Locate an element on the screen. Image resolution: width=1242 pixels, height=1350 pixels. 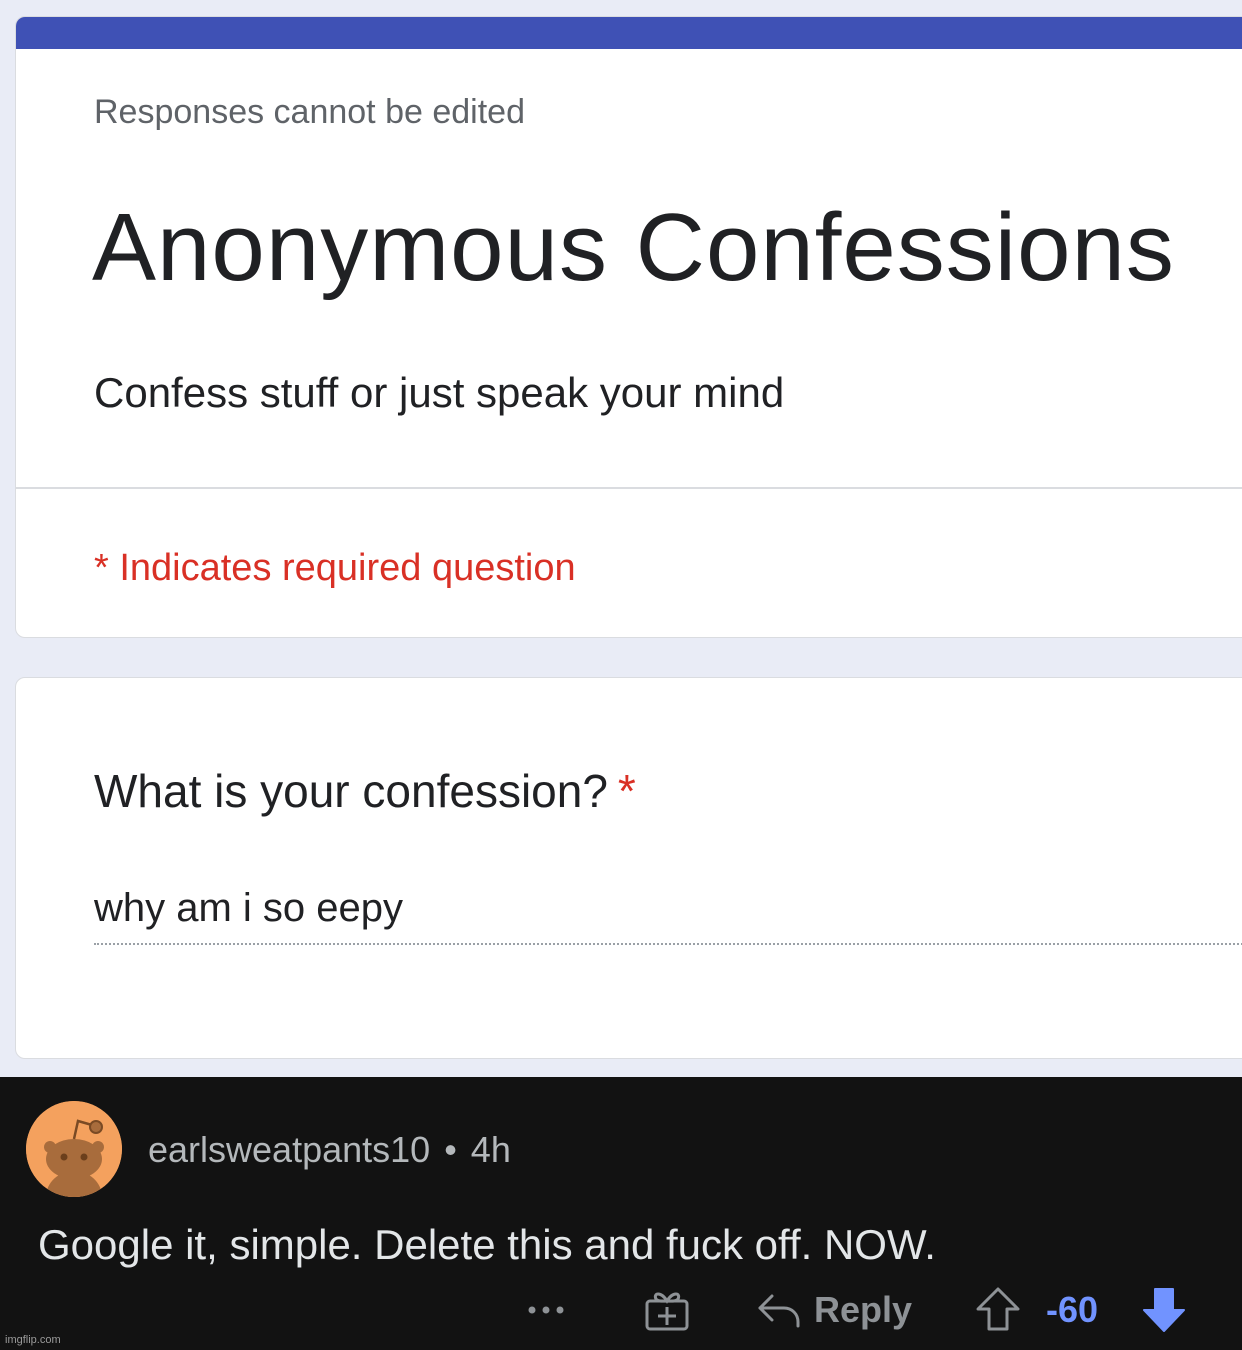
snoo-avatar-icon is located at coordinates (74, 1149).